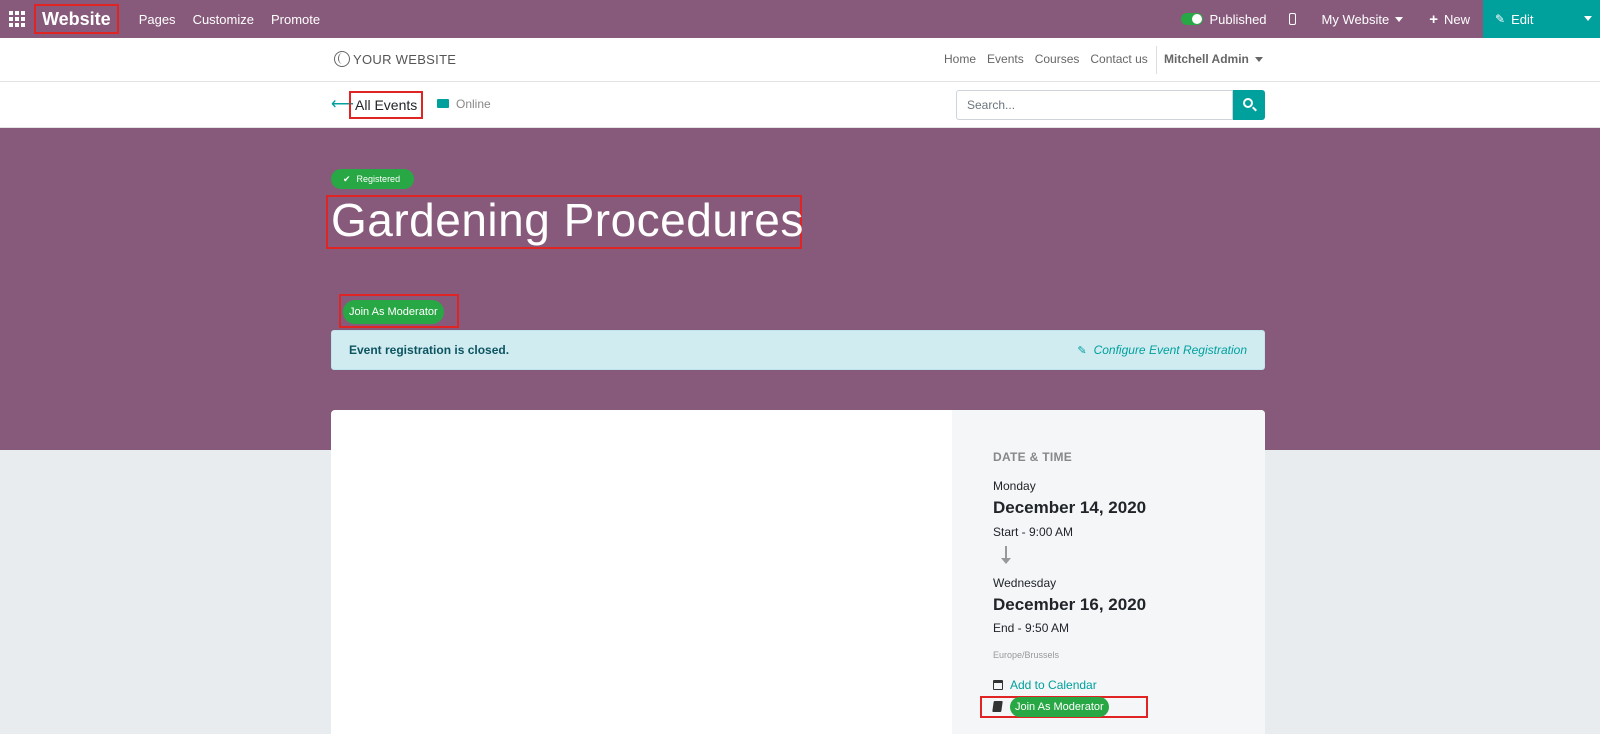 This screenshot has width=1600, height=734. Describe the element at coordinates (429, 350) in the screenshot. I see `alert-text: Event registration is closed.` at that location.